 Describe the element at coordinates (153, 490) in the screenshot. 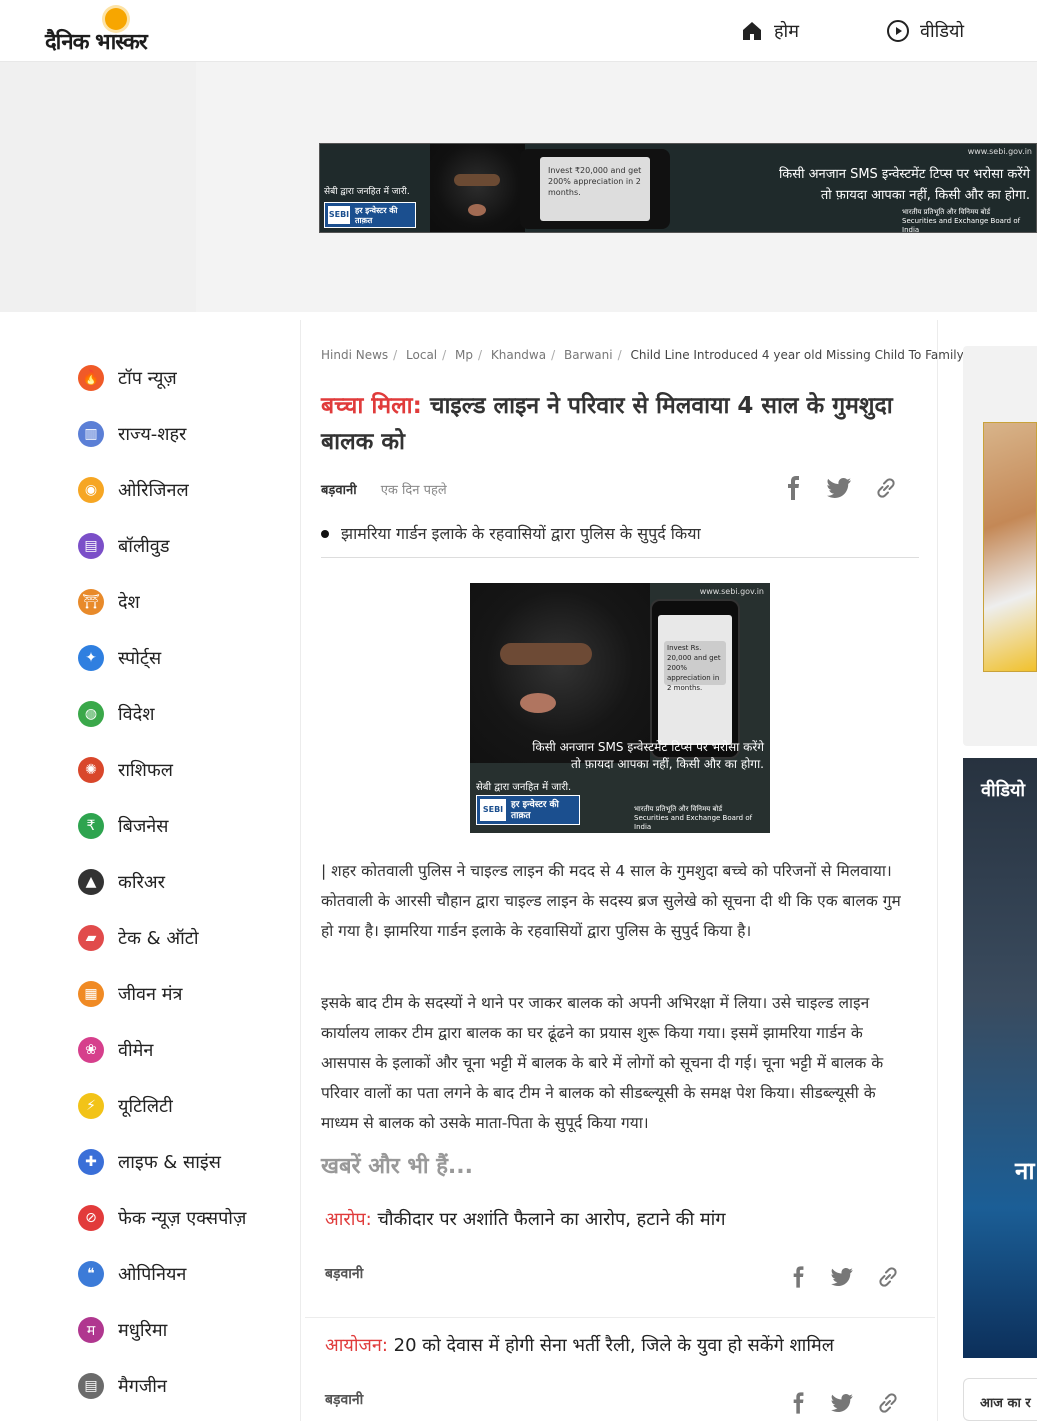

I see `sidebar-item-label: ओरिजिनल` at that location.